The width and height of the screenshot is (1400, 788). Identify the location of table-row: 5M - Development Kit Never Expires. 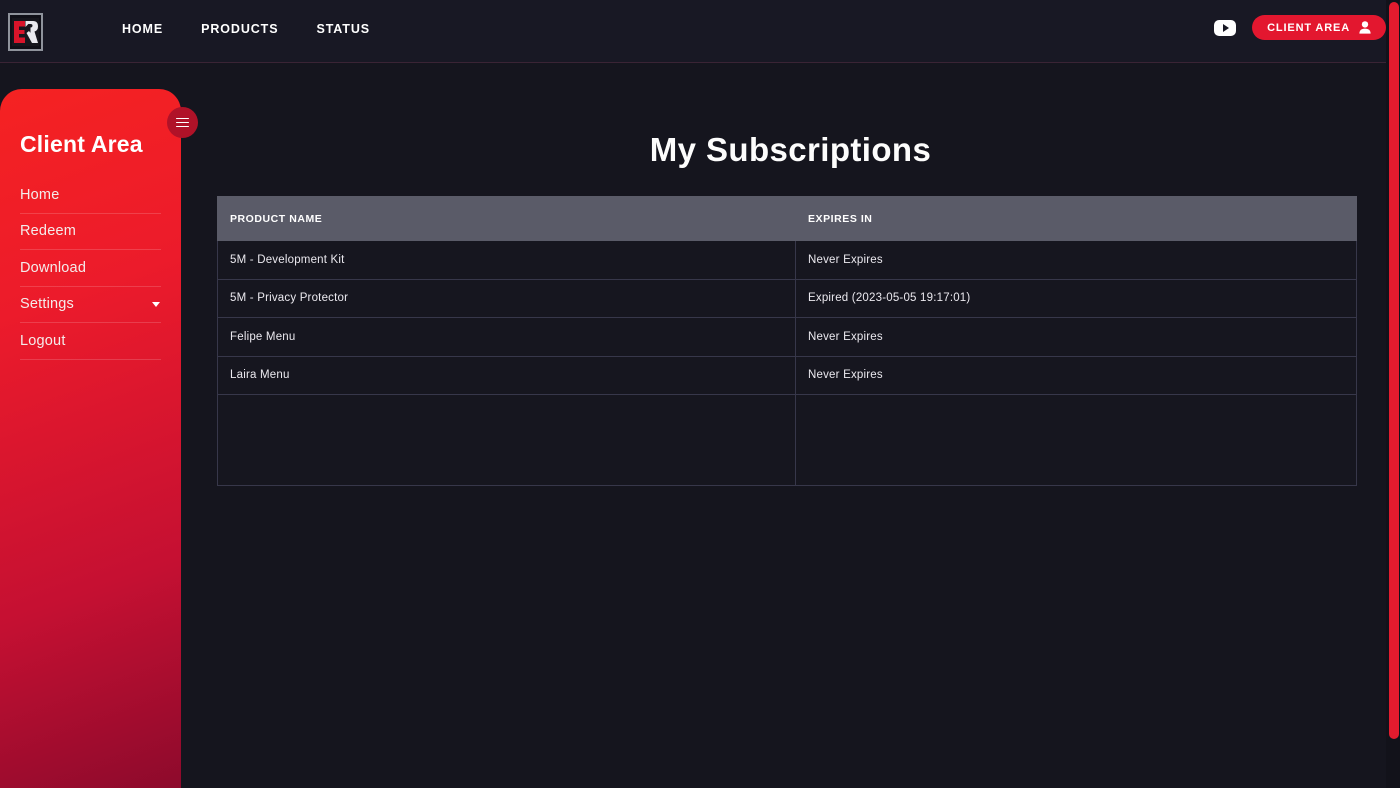
(787, 260).